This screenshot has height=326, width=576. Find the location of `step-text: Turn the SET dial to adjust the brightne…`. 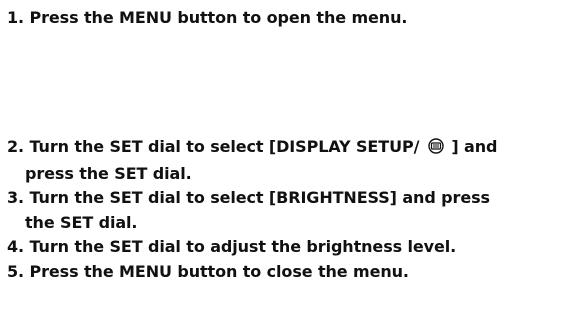

step-text: Turn the SET dial to adjust the brightne… is located at coordinates (243, 246).